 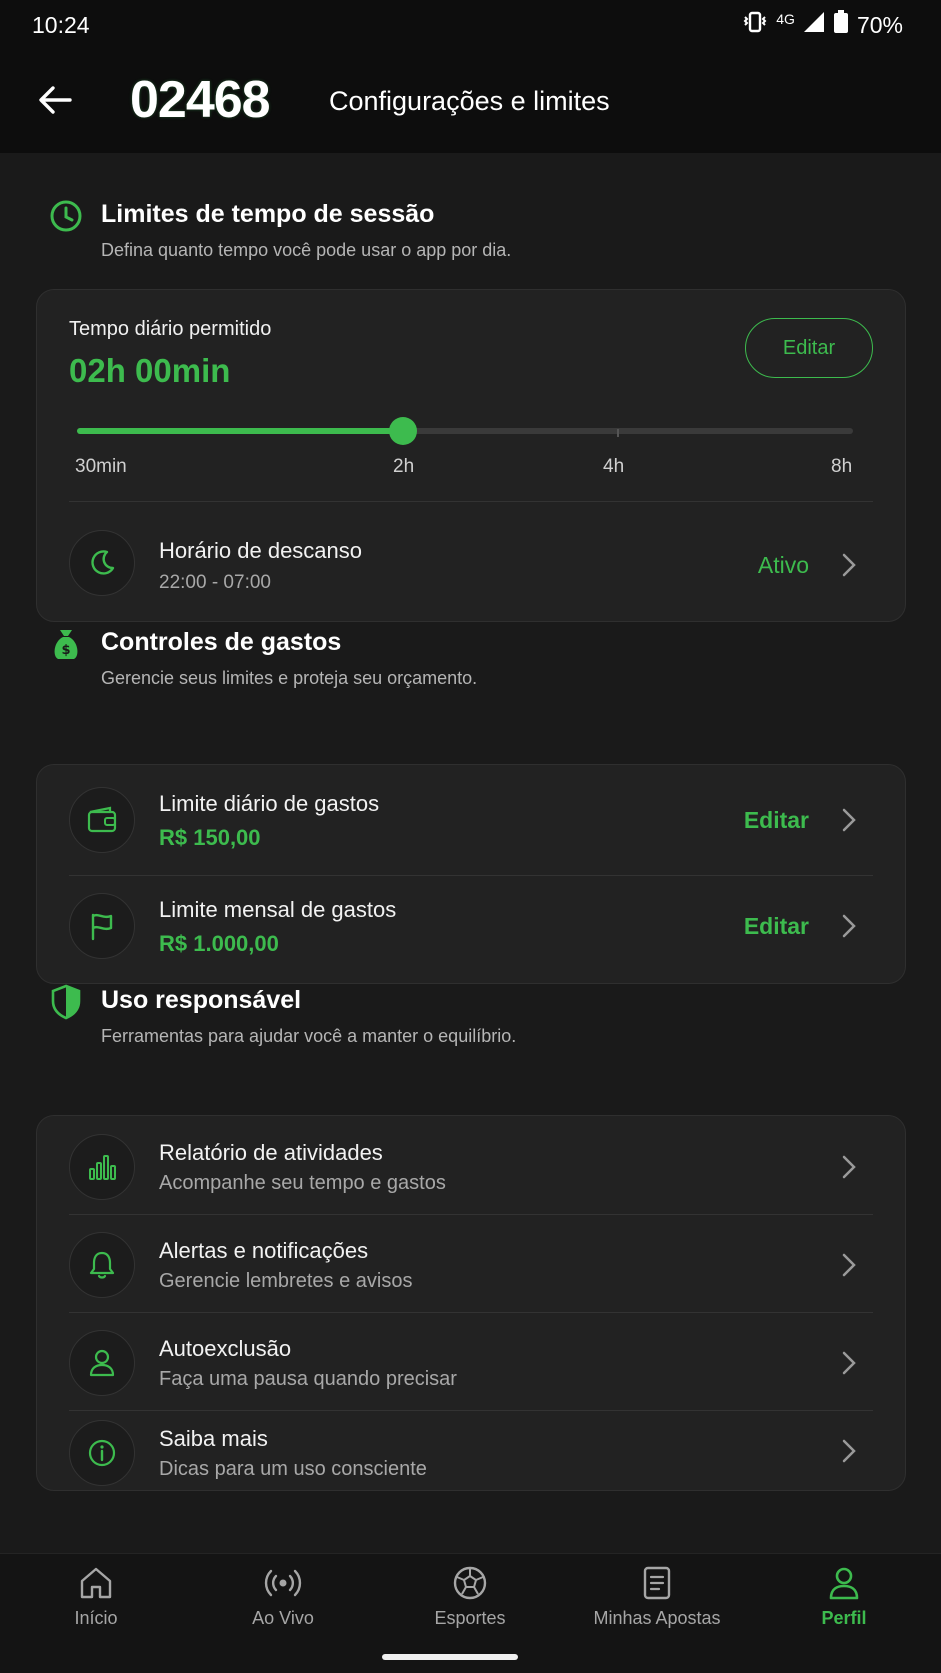 I want to click on profile-icon, so click(x=844, y=1583).